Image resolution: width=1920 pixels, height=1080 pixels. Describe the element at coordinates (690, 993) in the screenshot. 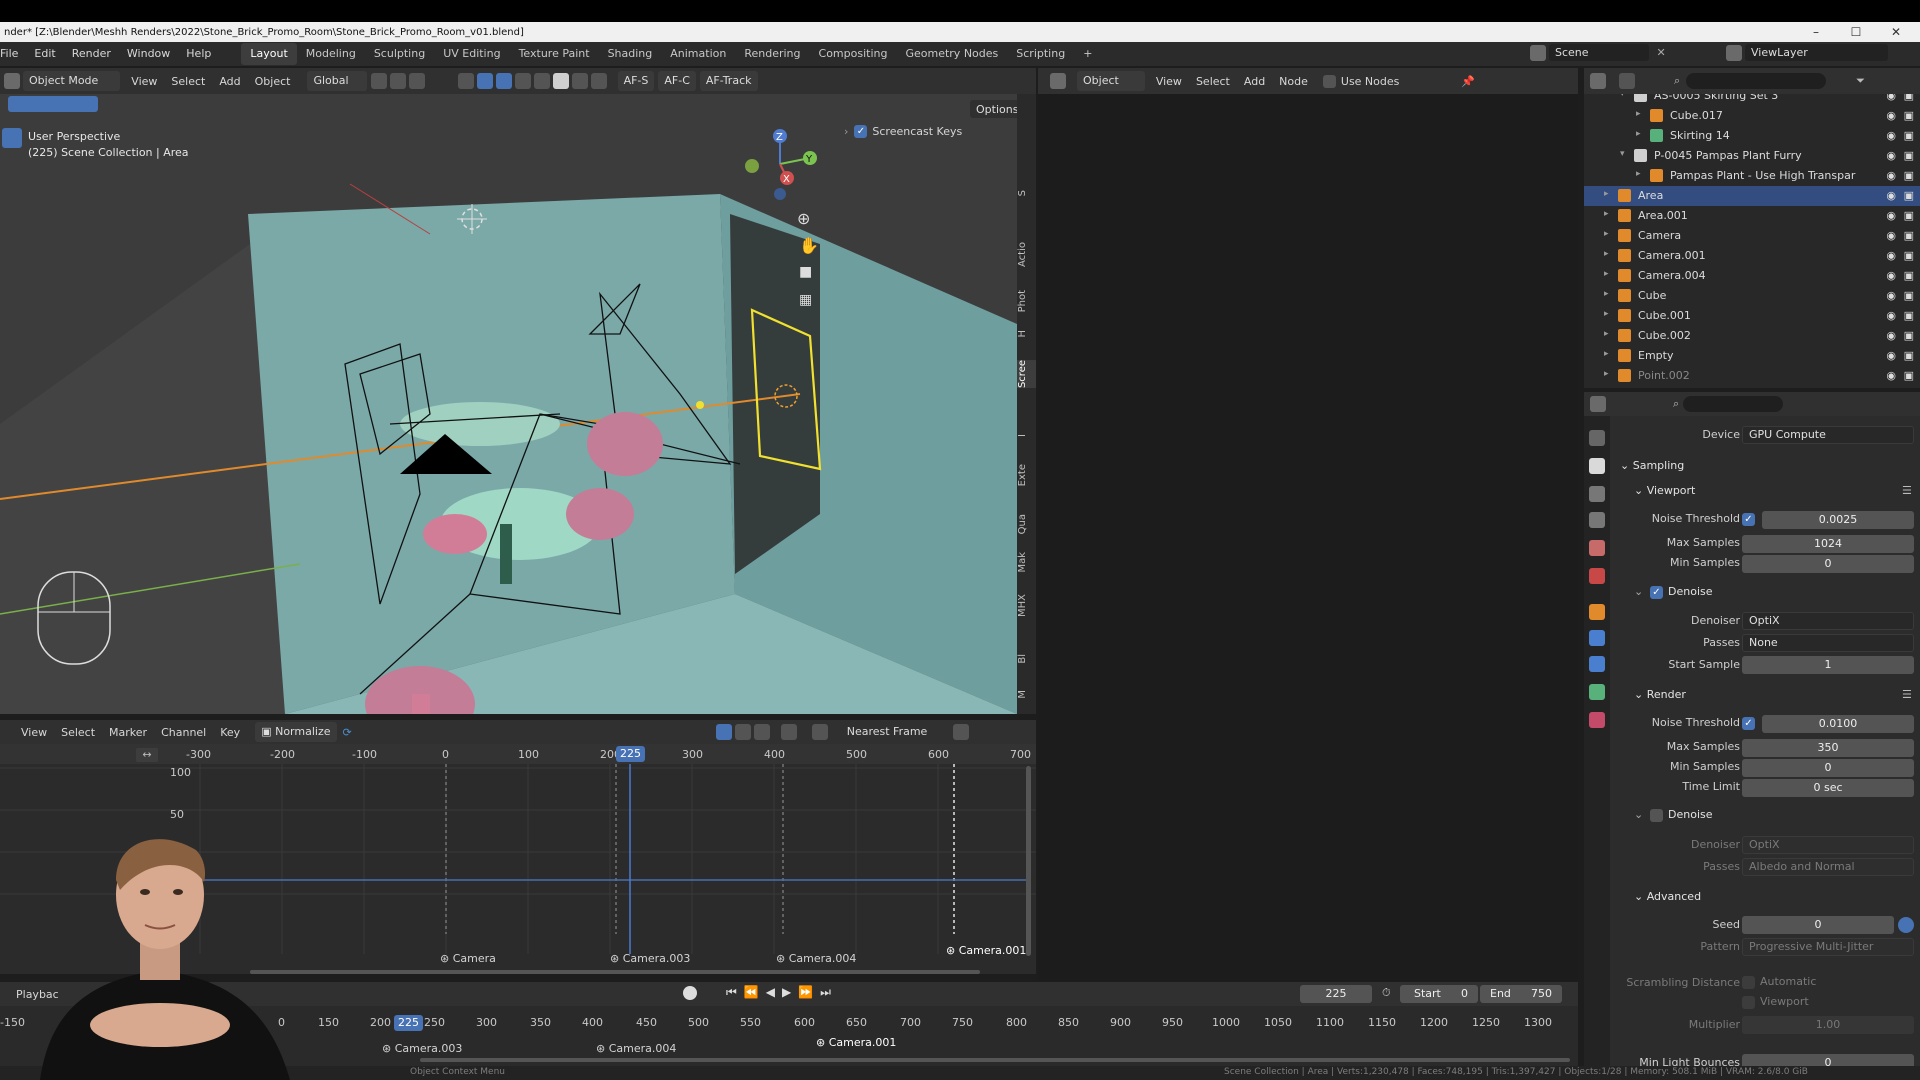

I see `record-icon` at that location.